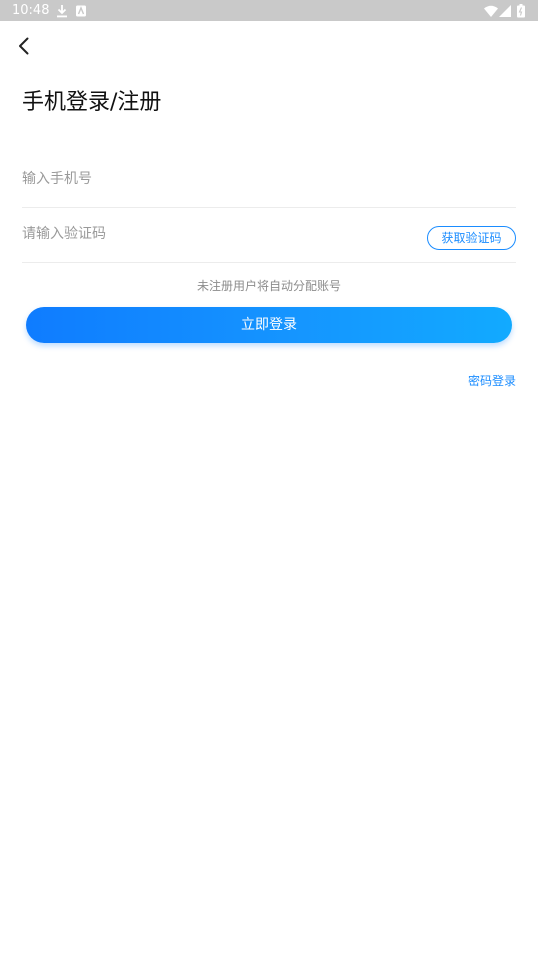  What do you see at coordinates (505, 12) in the screenshot?
I see `signal-icon` at bounding box center [505, 12].